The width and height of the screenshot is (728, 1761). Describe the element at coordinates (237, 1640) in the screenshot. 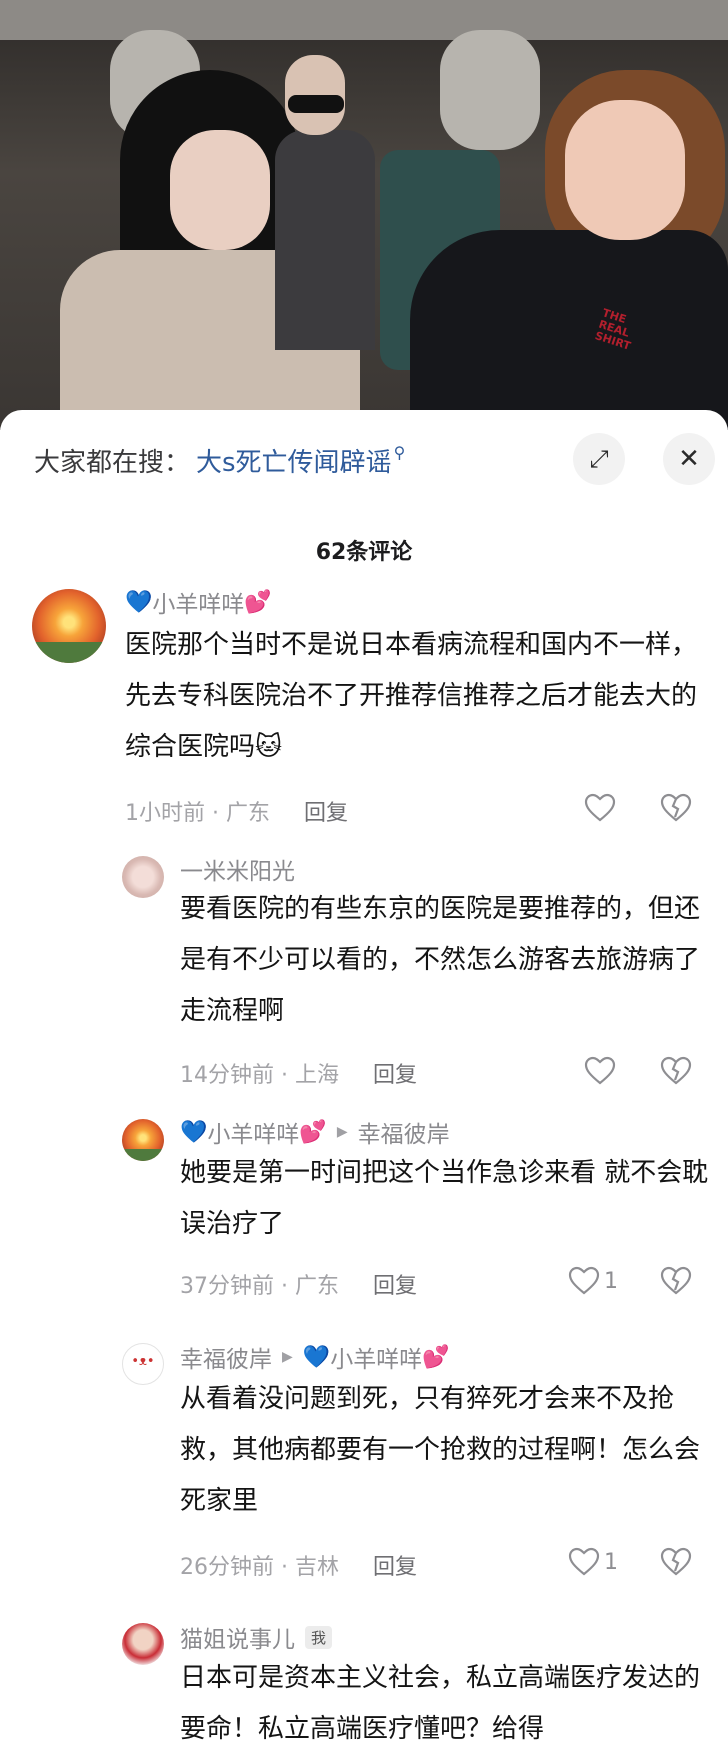

I see `author-name: 猫姐说事儿` at that location.